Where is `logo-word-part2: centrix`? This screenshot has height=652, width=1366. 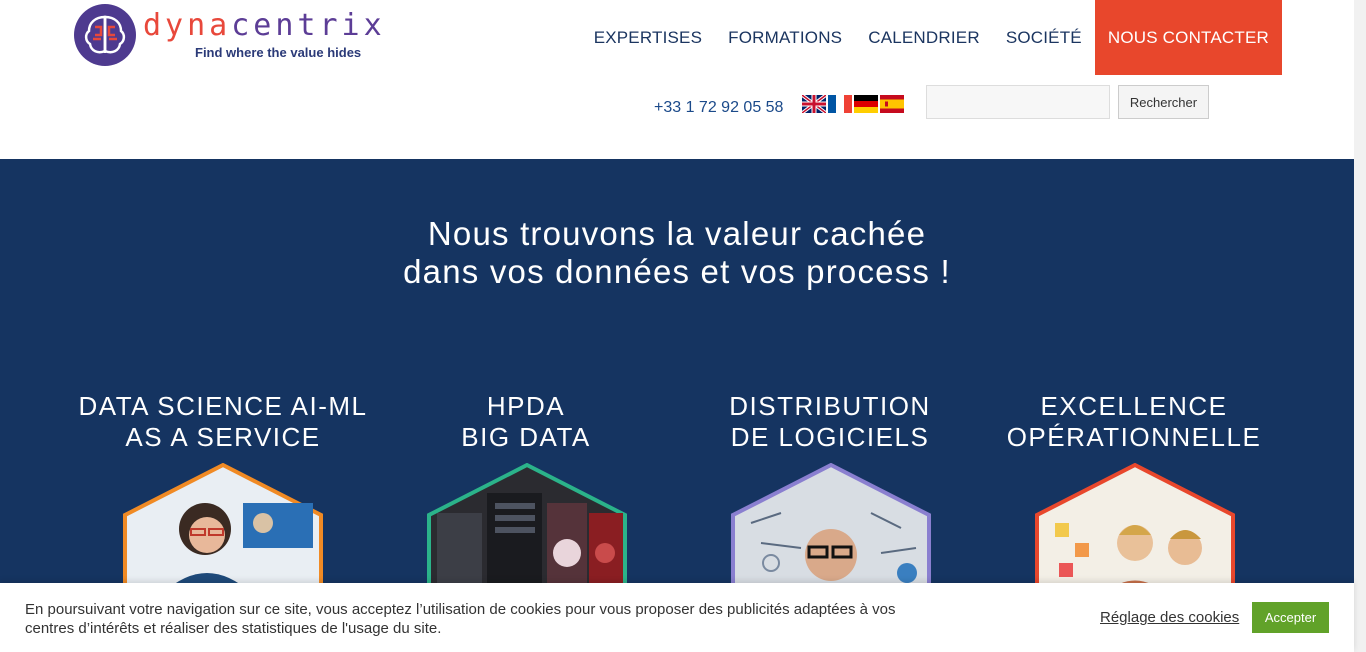
logo-word-part2: centrix is located at coordinates (308, 25).